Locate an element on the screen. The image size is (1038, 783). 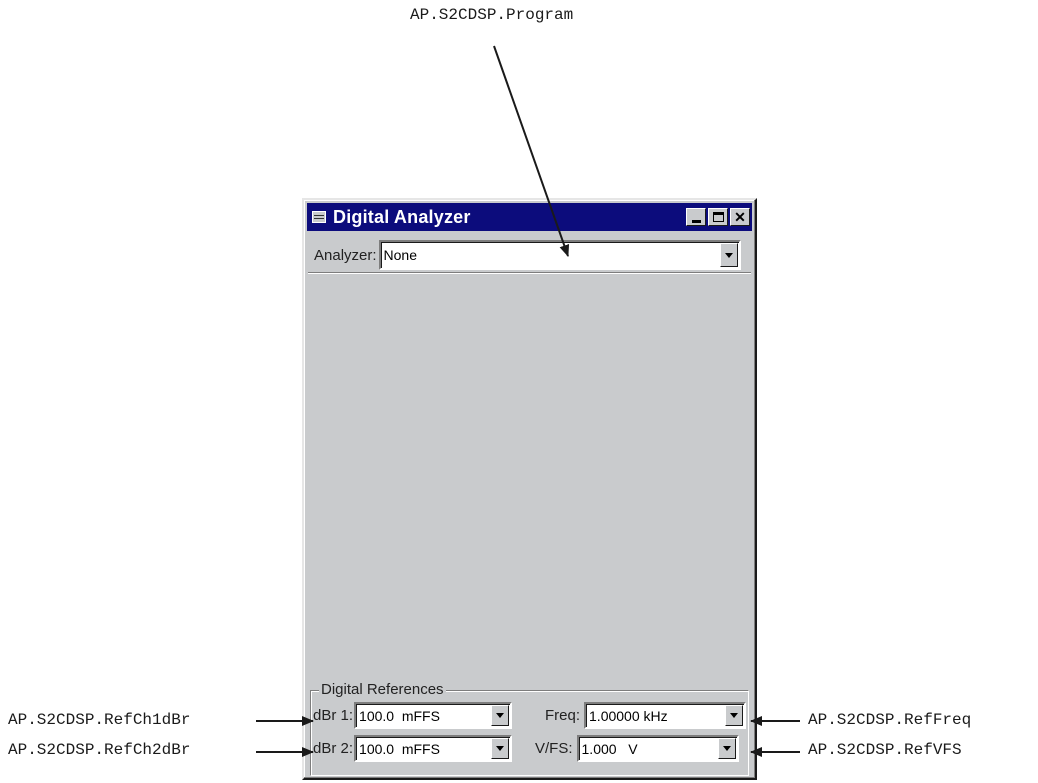
analyzer-value: None is located at coordinates (400, 255).